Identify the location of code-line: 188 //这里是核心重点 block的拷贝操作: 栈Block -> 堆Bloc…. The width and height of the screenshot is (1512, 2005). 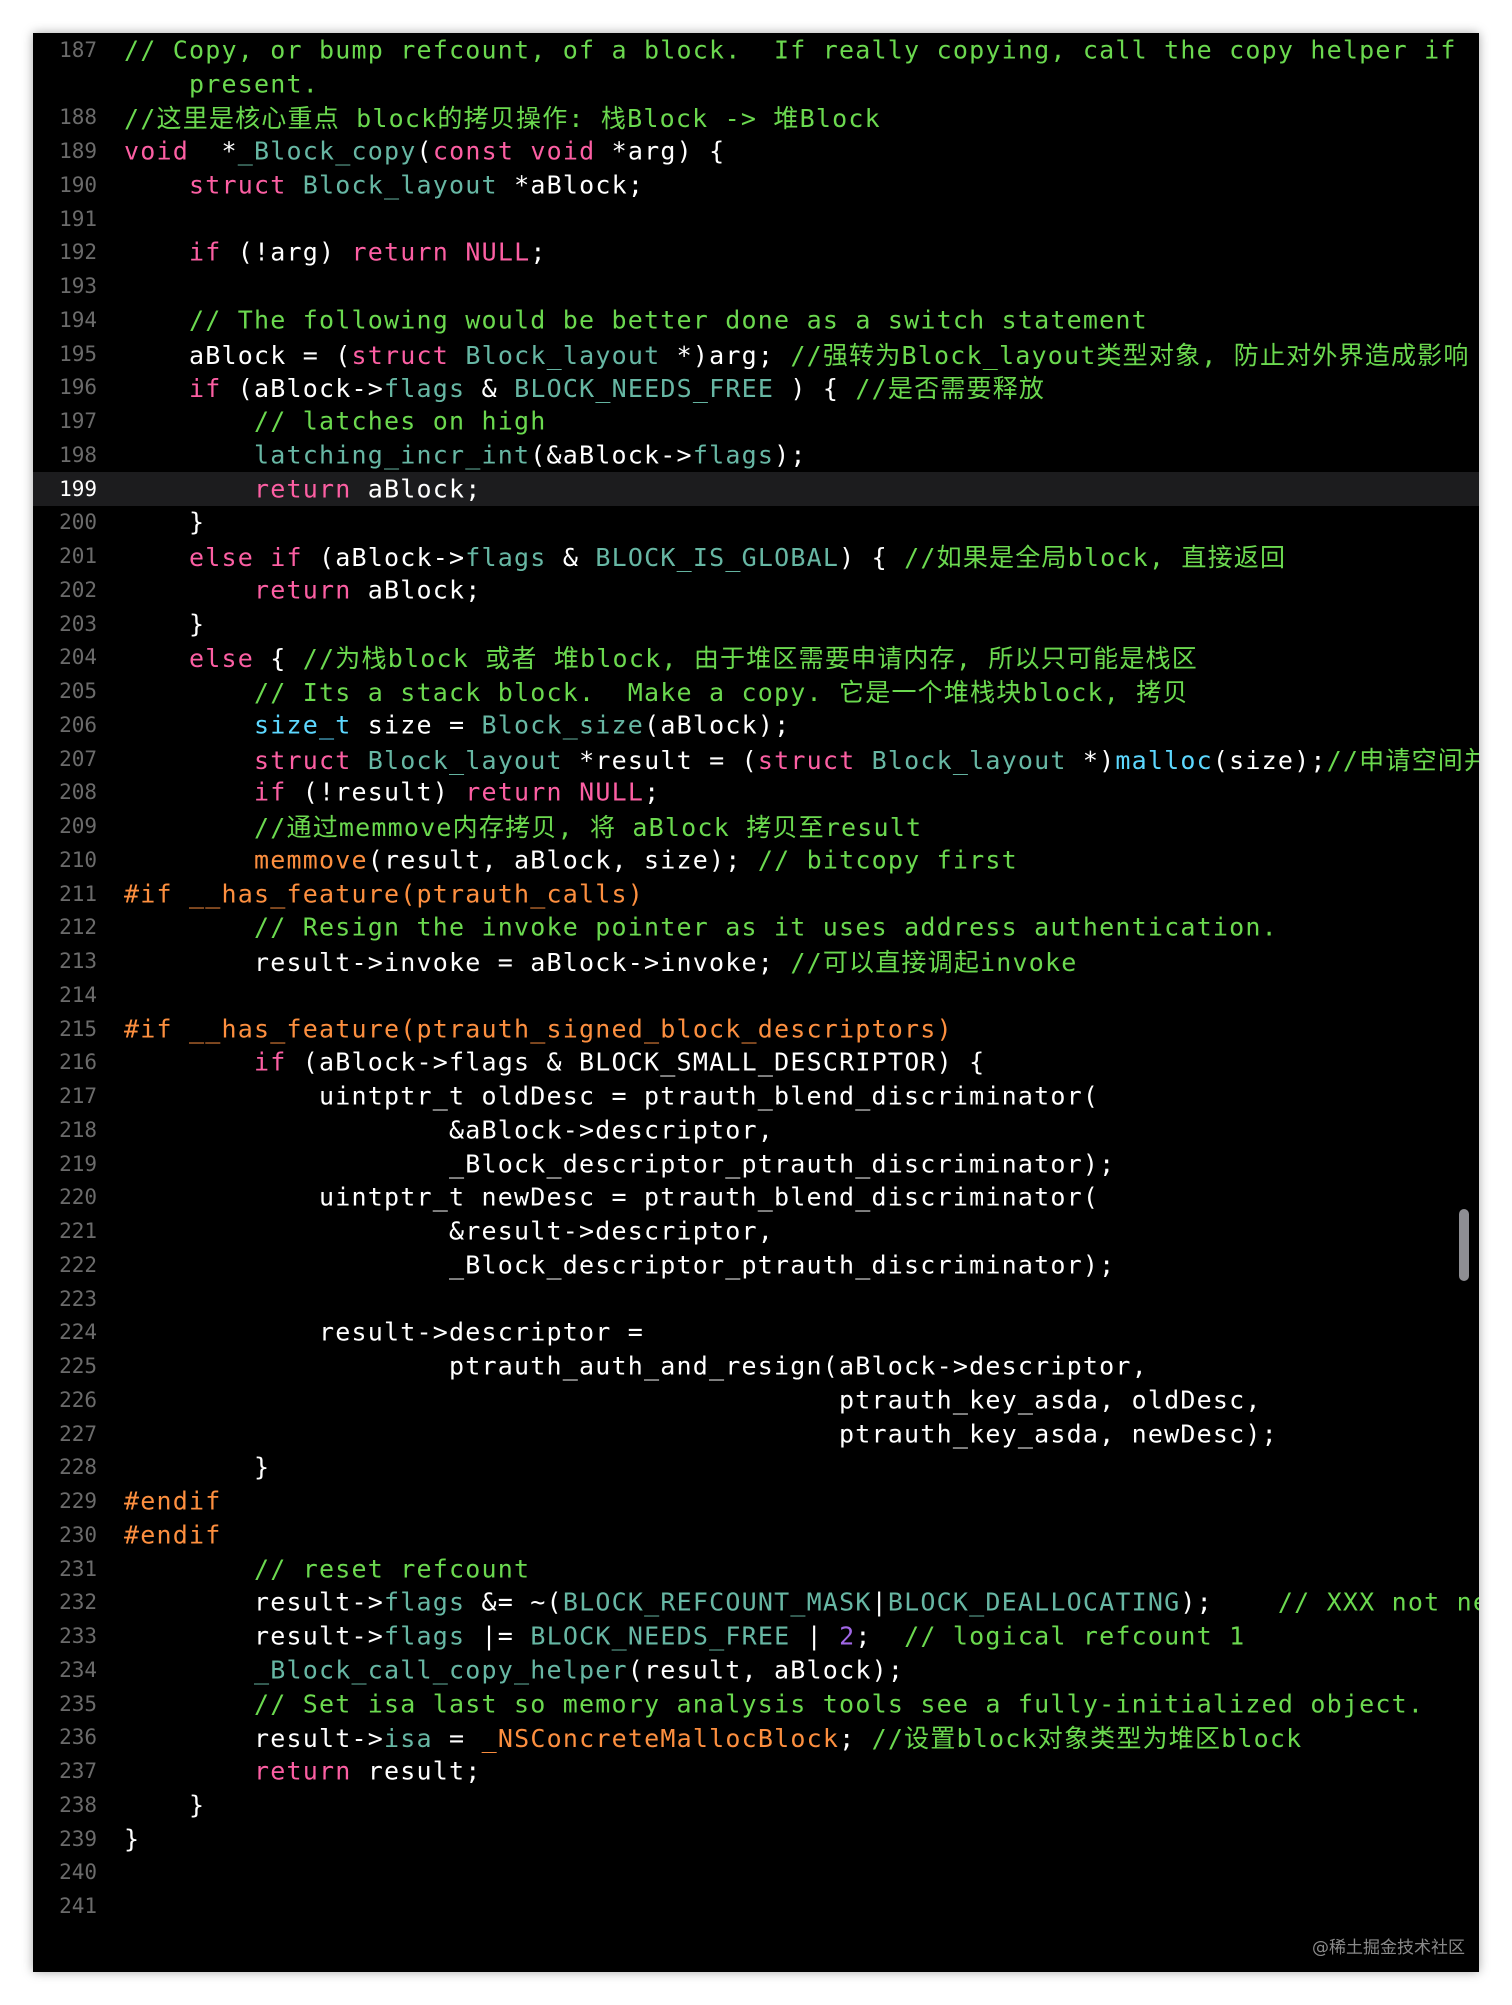
(756, 118).